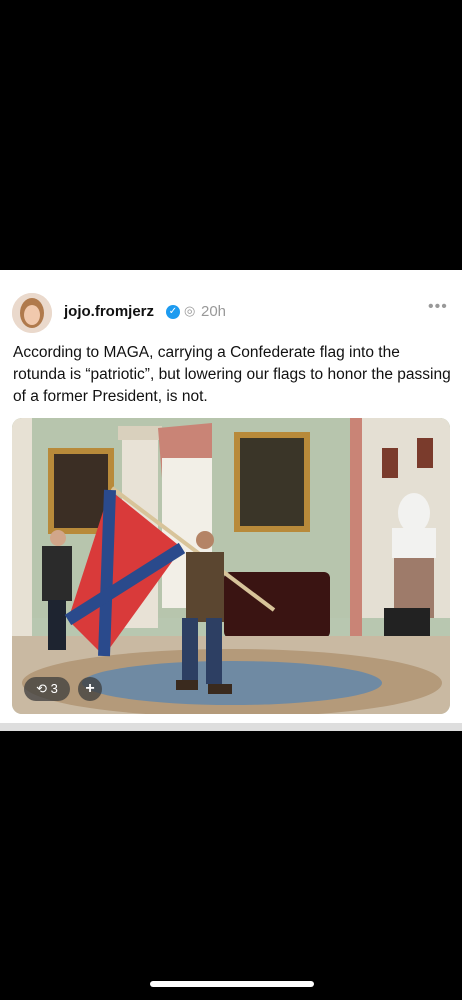  What do you see at coordinates (42, 688) in the screenshot?
I see `repost-icon: ⟲` at bounding box center [42, 688].